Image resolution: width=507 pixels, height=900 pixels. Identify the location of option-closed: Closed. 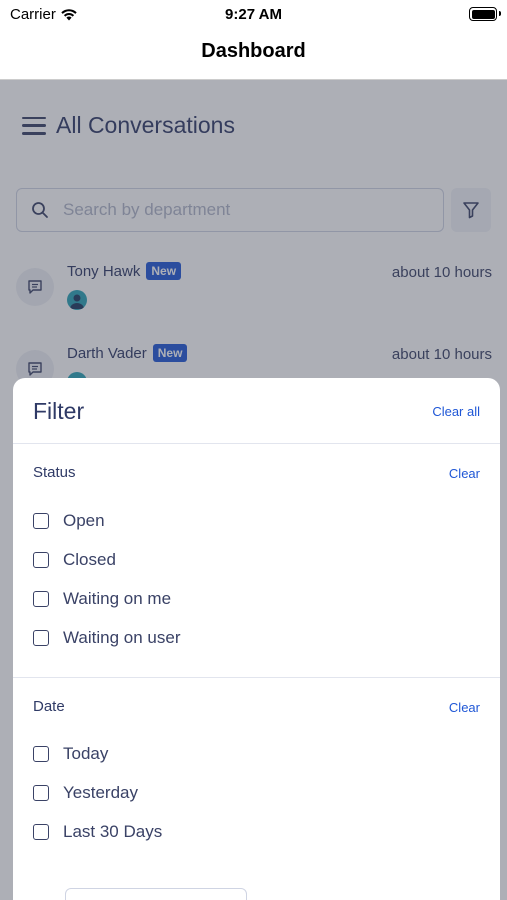
(74, 560).